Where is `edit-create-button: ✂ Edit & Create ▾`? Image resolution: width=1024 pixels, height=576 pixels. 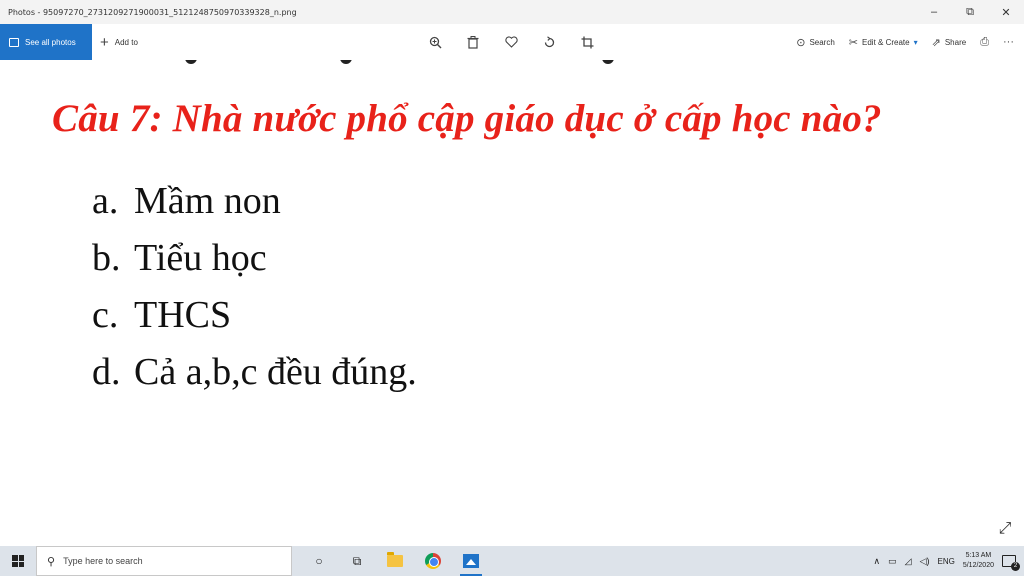 edit-create-button: ✂ Edit & Create ▾ is located at coordinates (883, 42).